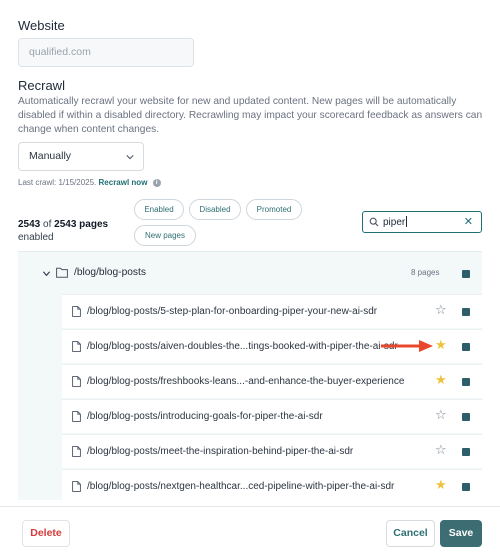 This screenshot has height=559, width=500. What do you see at coordinates (47, 224) in the screenshot?
I see `of-text: of` at bounding box center [47, 224].